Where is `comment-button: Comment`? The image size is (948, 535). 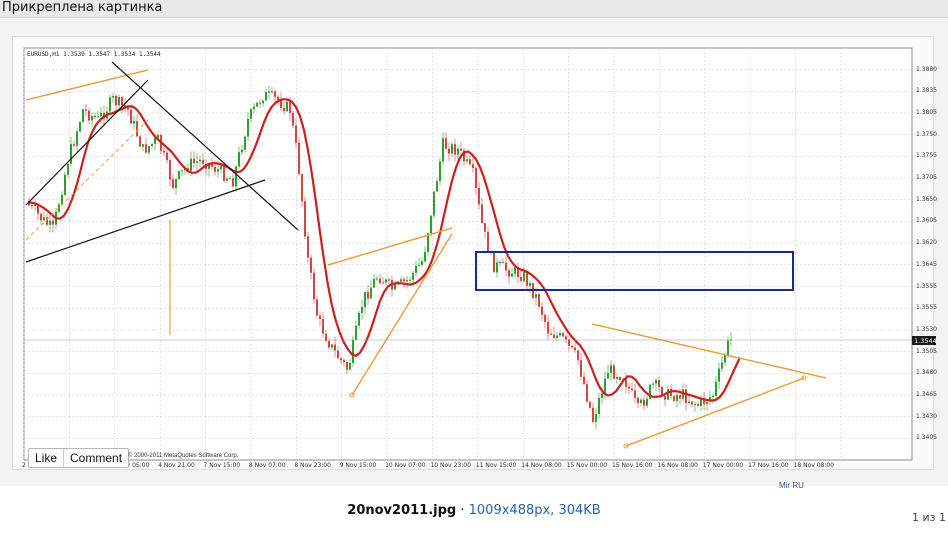
comment-button: Comment is located at coordinates (96, 458).